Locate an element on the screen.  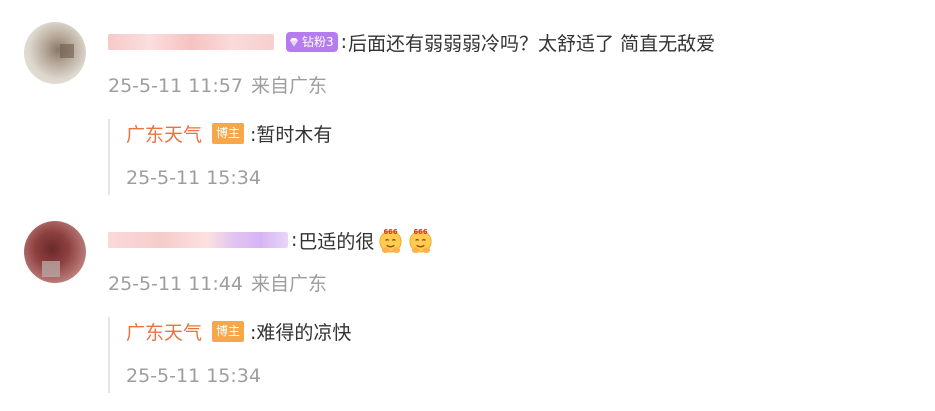
comment-source: 来自广东 is located at coordinates (288, 284).